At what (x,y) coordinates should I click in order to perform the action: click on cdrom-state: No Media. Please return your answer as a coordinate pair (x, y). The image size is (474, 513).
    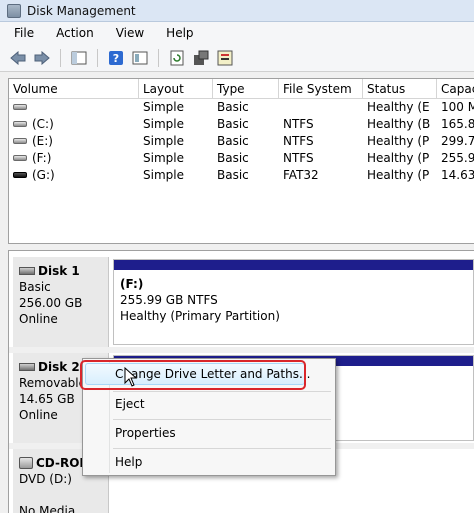
    Looking at the image, I should click on (47, 508).